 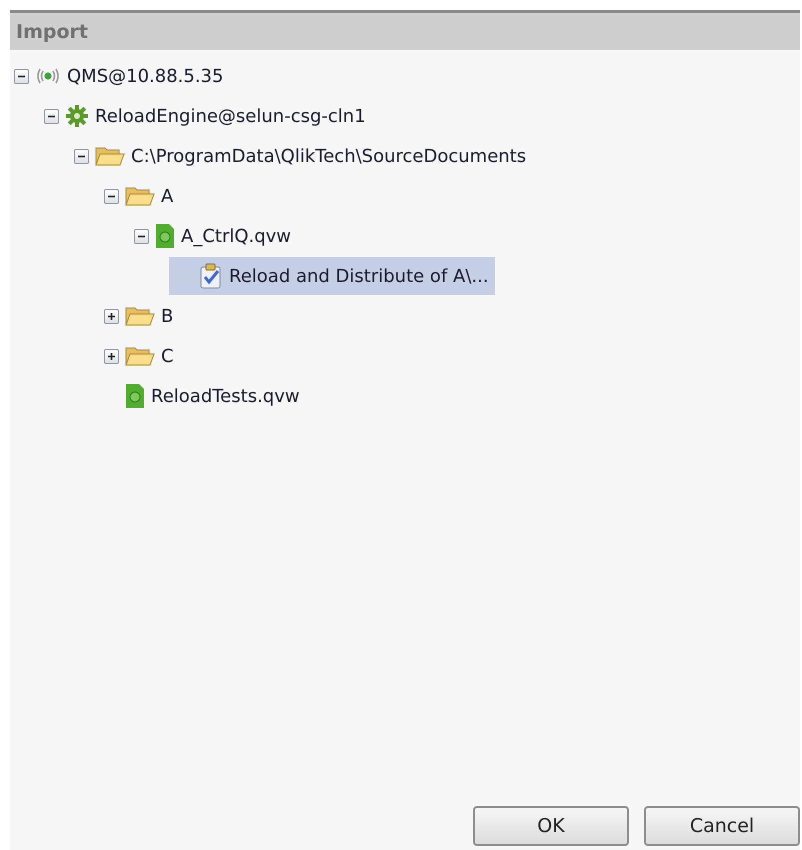 What do you see at coordinates (48, 76) in the screenshot?
I see `signal-icon` at bounding box center [48, 76].